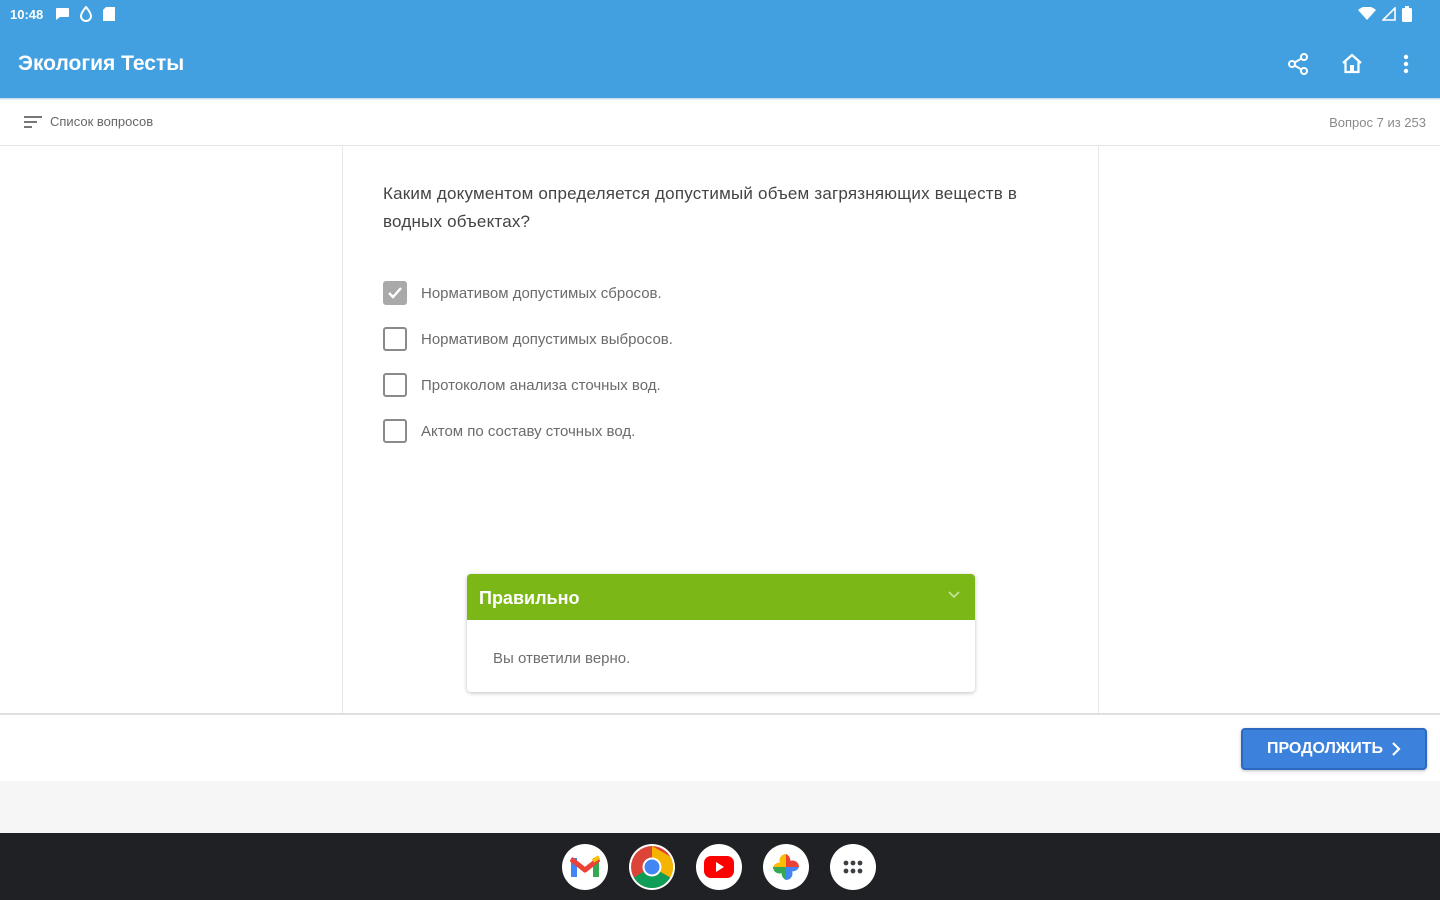  I want to click on youtube-icon, so click(719, 867).